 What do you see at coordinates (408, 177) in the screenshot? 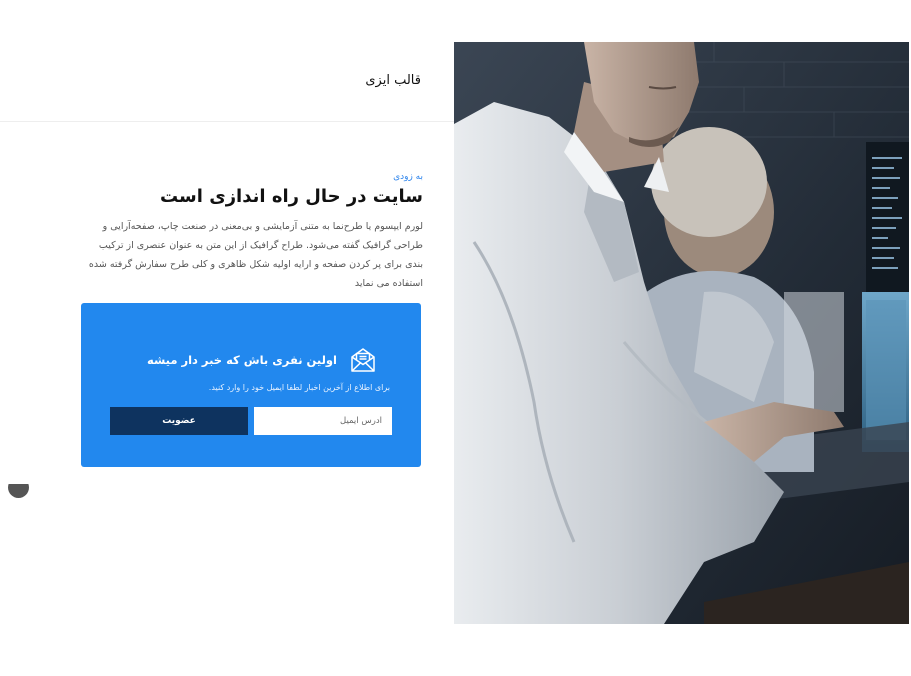
I see `hero-kicker: به زودی` at bounding box center [408, 177].